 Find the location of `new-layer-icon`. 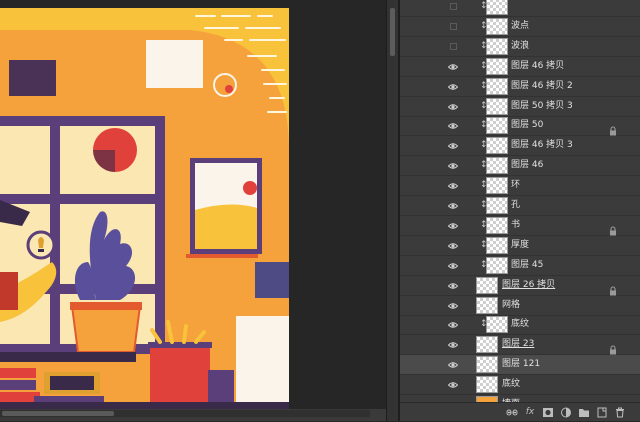

new-layer-icon is located at coordinates (602, 412).